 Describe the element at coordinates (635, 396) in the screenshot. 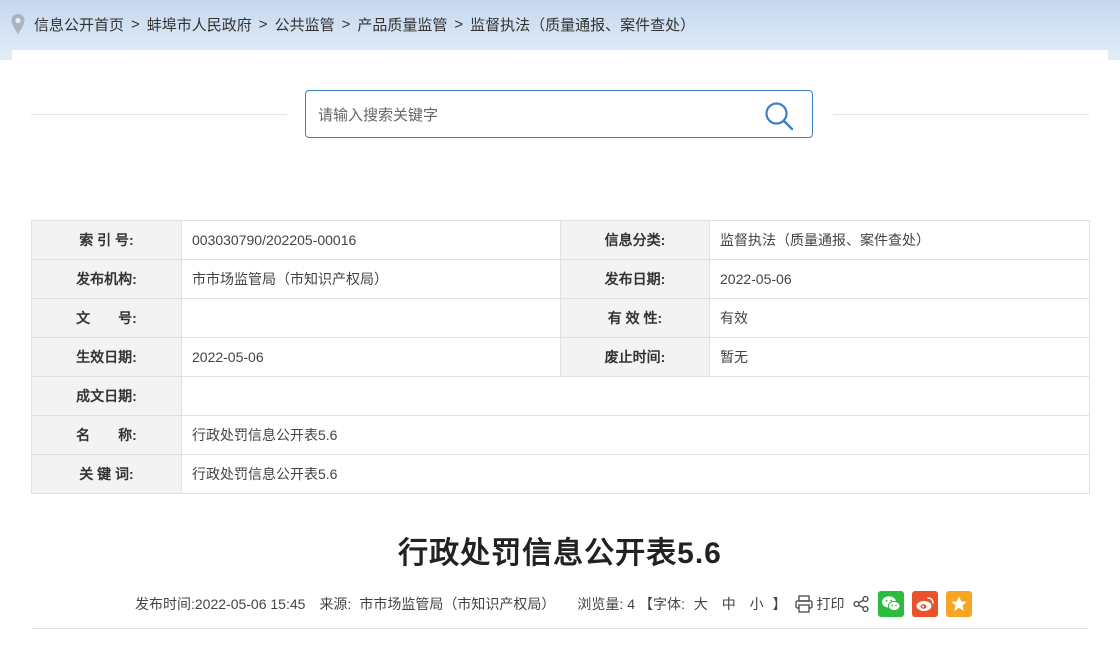

I see `written-date-value` at that location.